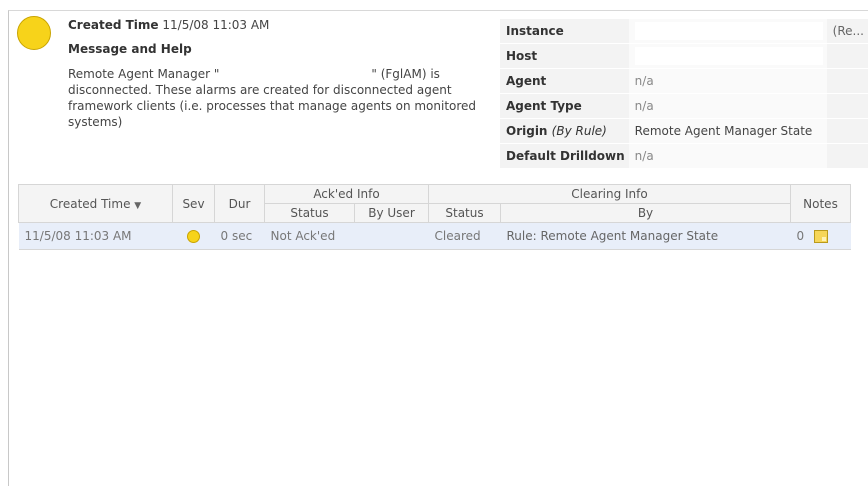  I want to click on property-row-host: Host, so click(684, 56).